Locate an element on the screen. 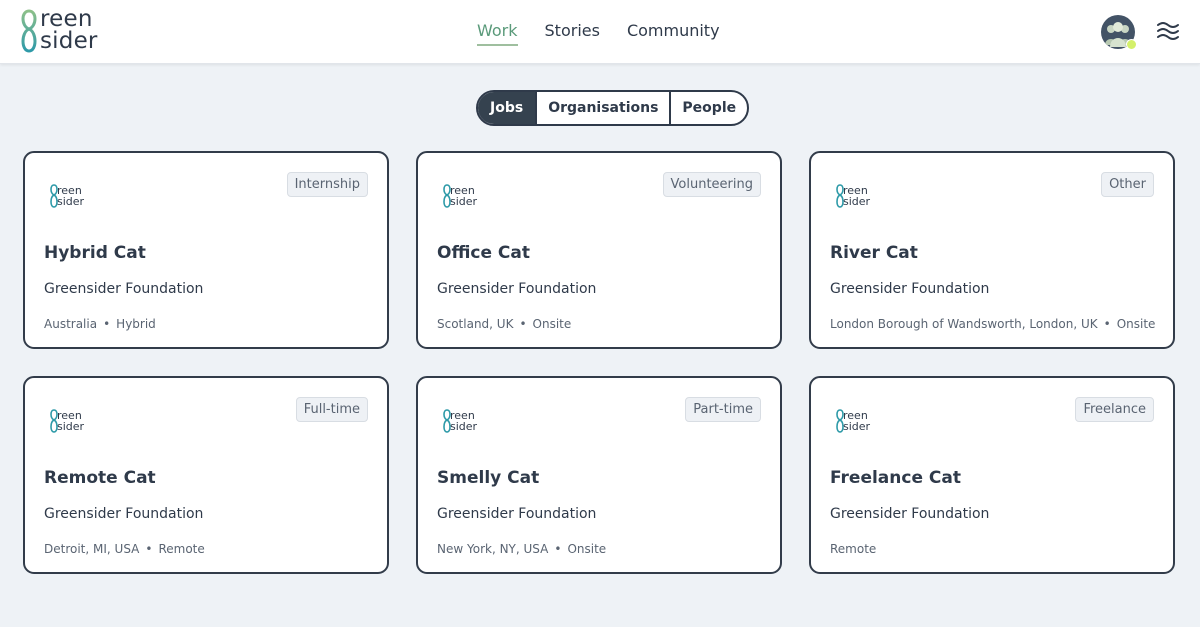 The image size is (1200, 627). job-title: Office Cat is located at coordinates (484, 253).